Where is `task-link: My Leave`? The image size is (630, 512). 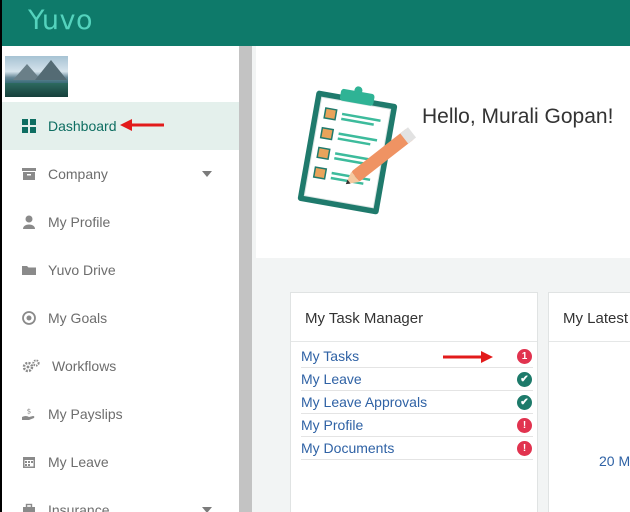
task-link: My Leave is located at coordinates (331, 379).